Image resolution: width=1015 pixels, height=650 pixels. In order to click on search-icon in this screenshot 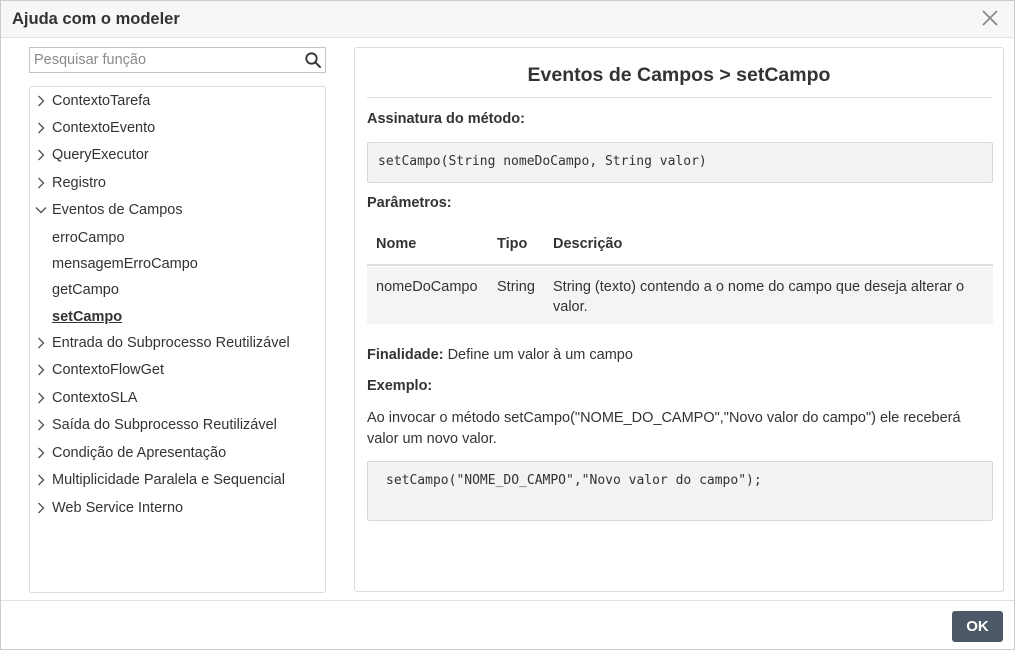, I will do `click(313, 60)`.